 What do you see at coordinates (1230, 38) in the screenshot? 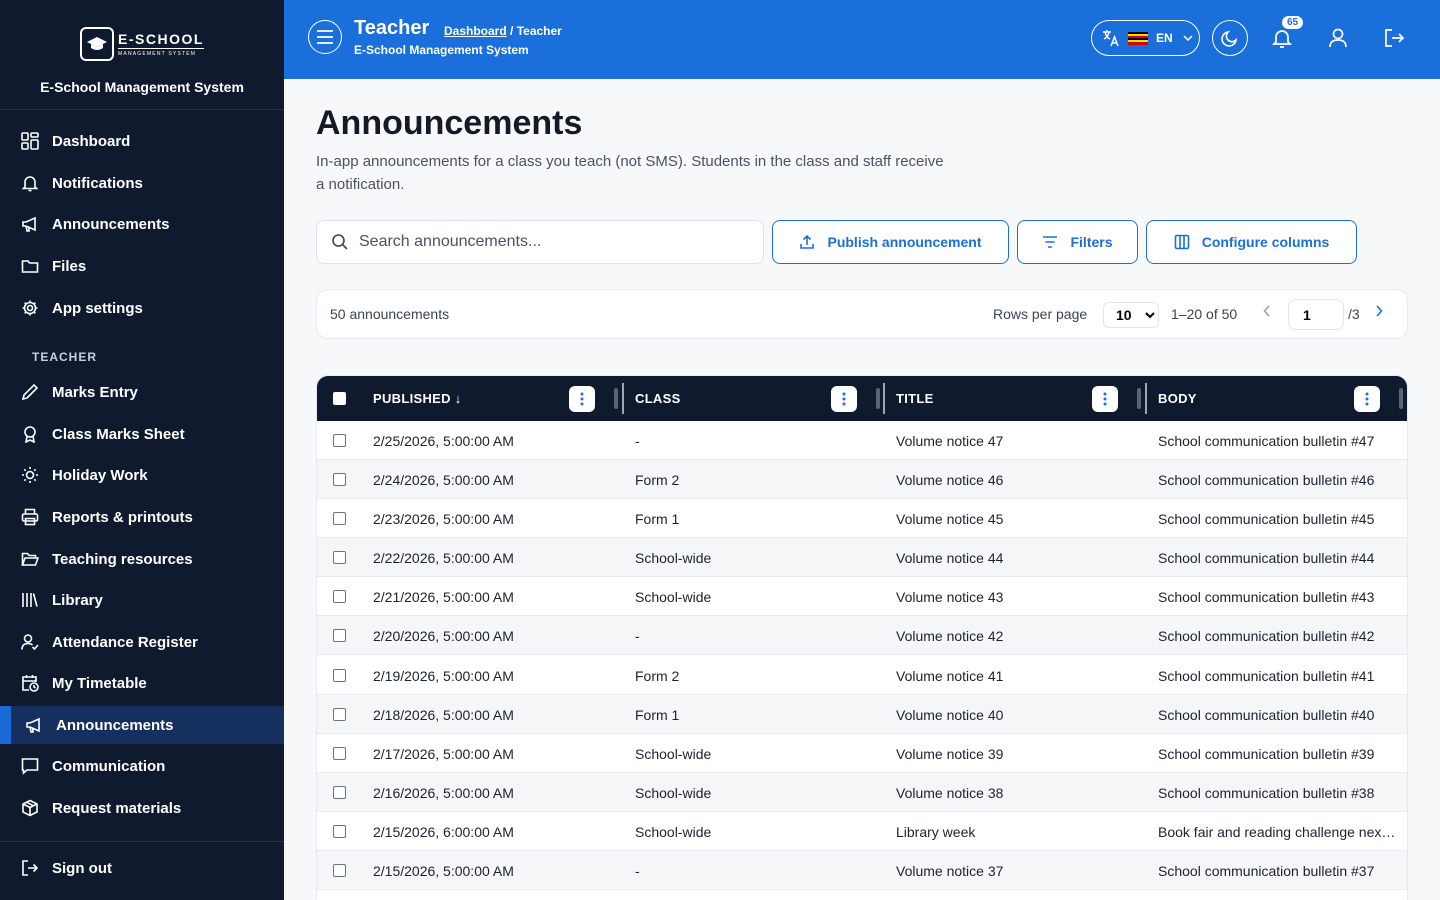
I see `theme-toggle-button` at bounding box center [1230, 38].